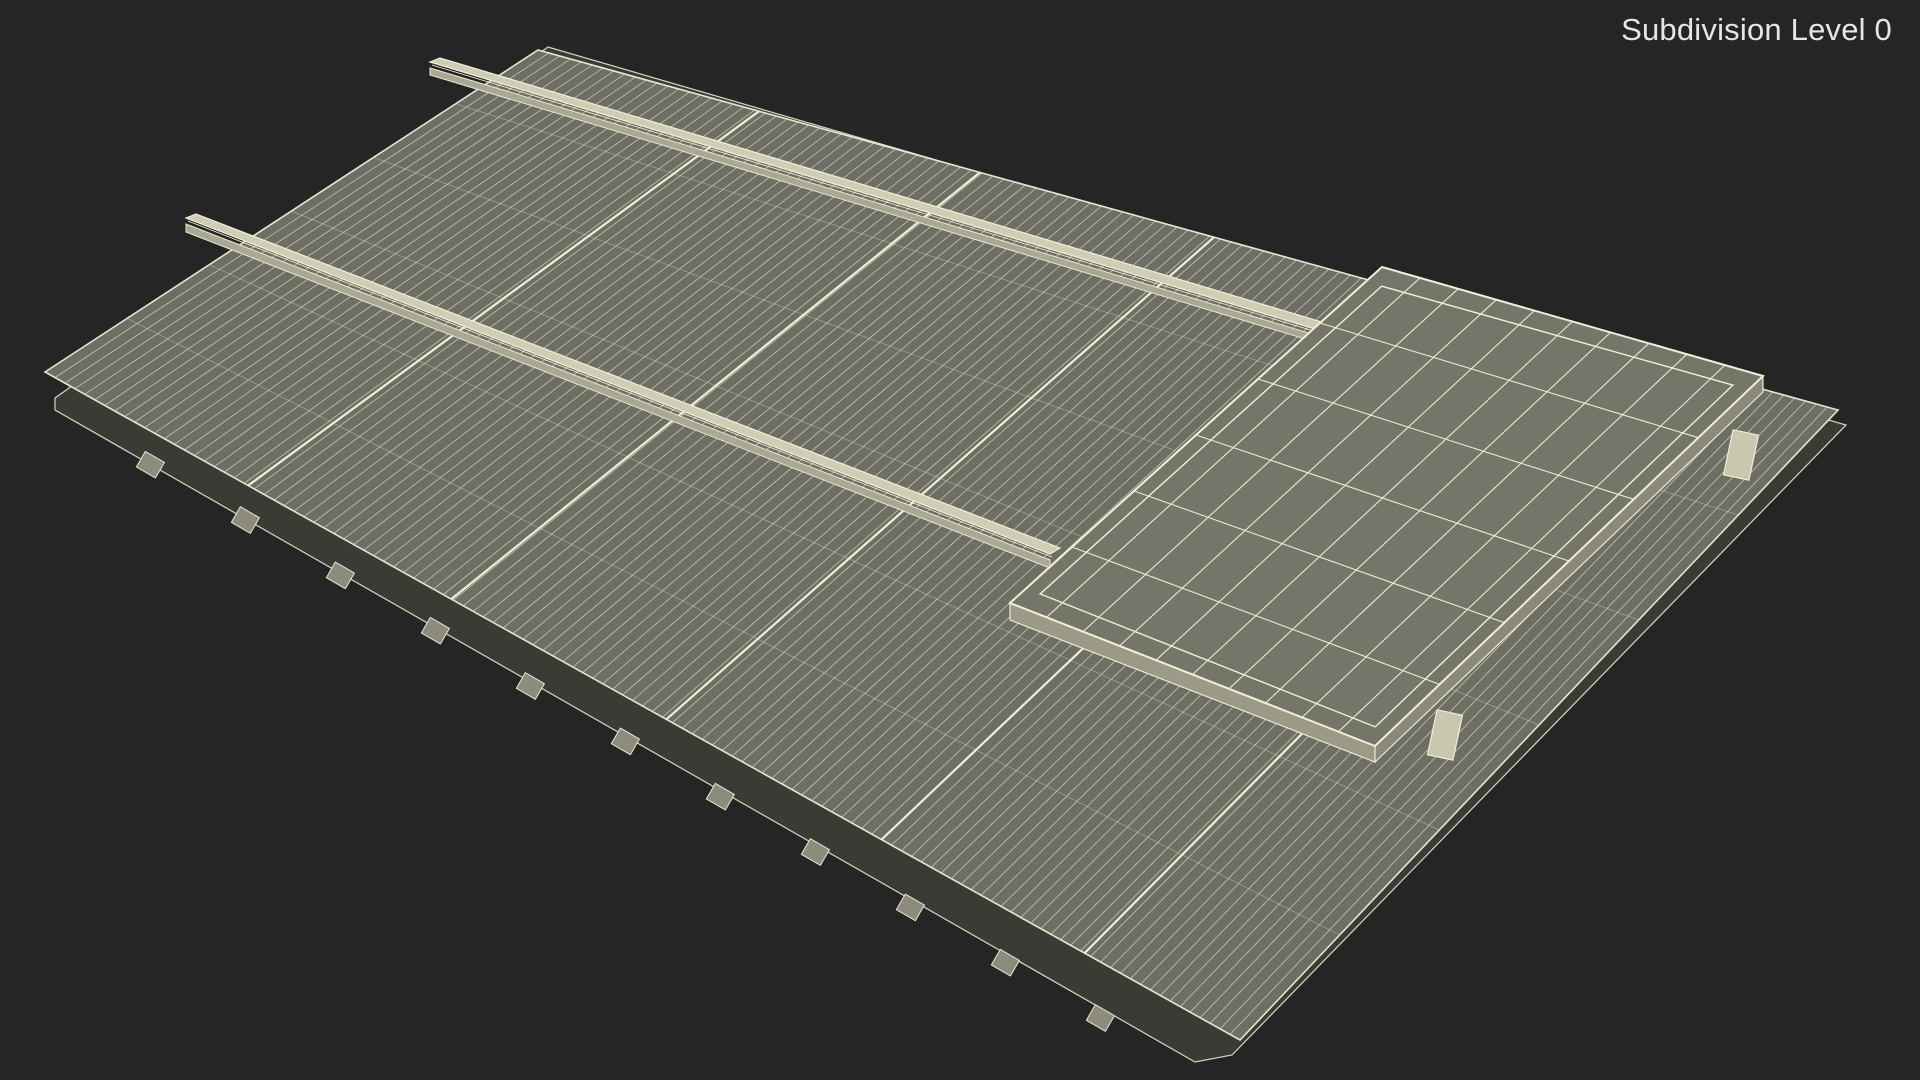 The height and width of the screenshot is (1080, 1920). What do you see at coordinates (1756, 29) in the screenshot?
I see `subdivision-level-label: Subdivision Level 0` at bounding box center [1756, 29].